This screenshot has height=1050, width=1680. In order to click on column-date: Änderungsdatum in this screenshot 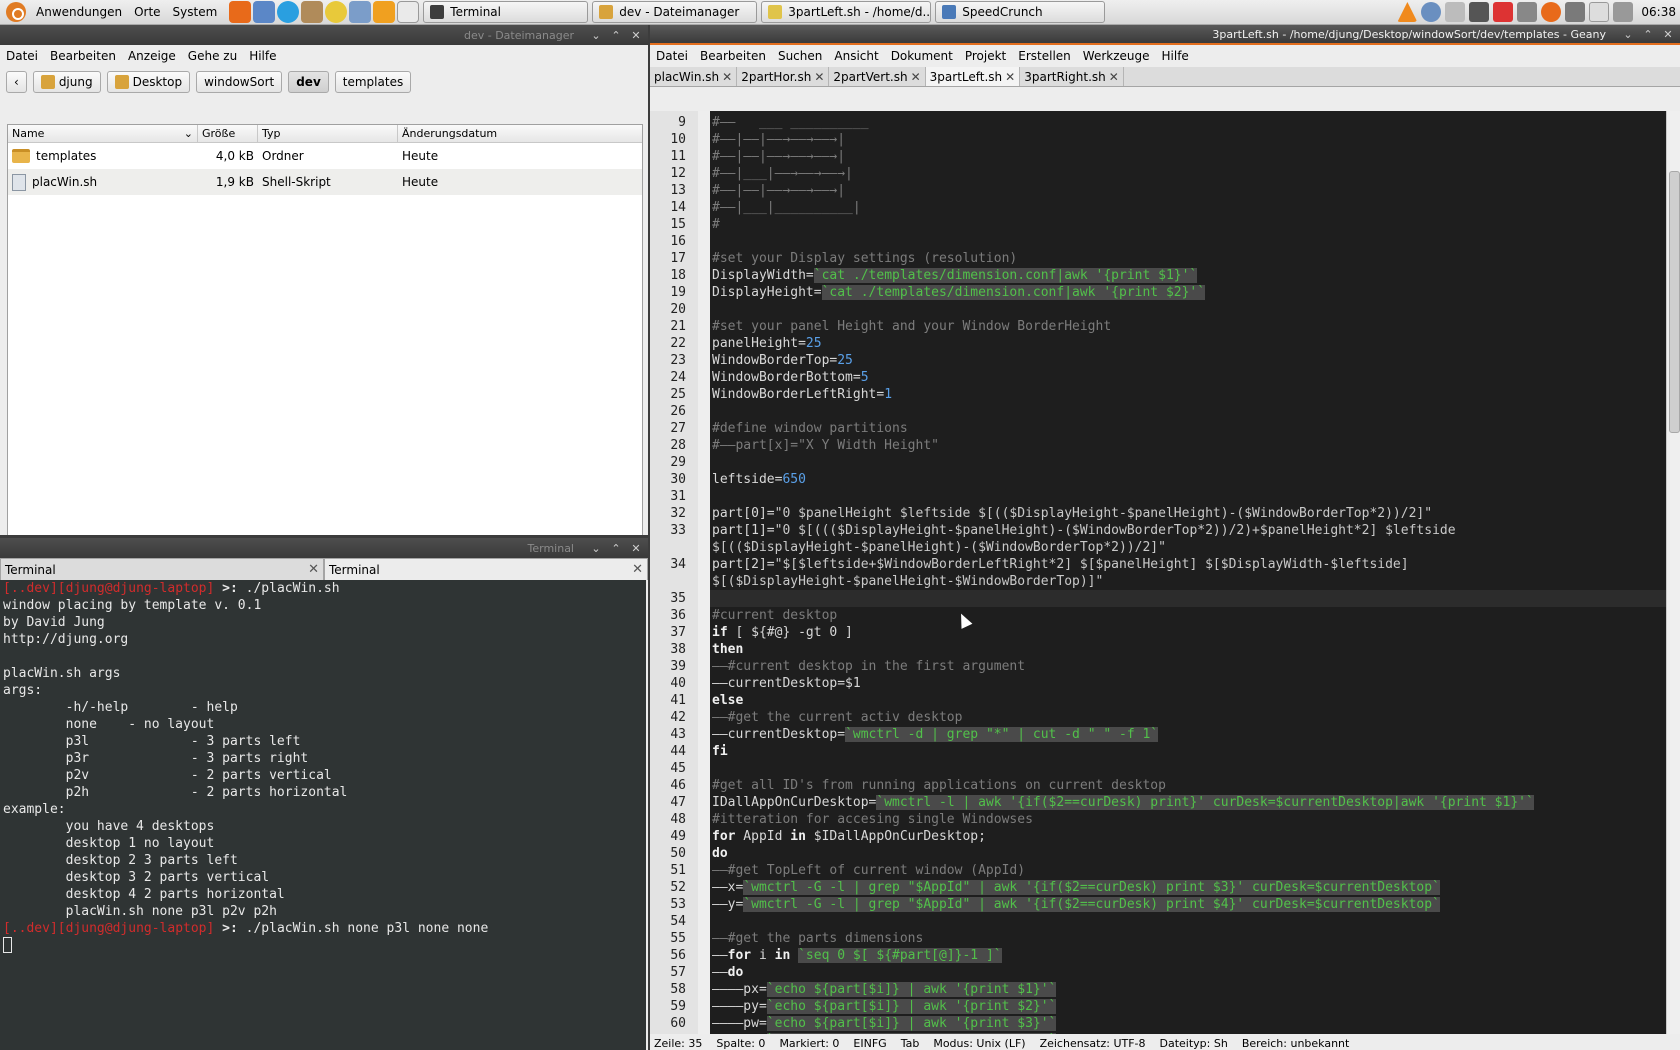, I will do `click(520, 133)`.